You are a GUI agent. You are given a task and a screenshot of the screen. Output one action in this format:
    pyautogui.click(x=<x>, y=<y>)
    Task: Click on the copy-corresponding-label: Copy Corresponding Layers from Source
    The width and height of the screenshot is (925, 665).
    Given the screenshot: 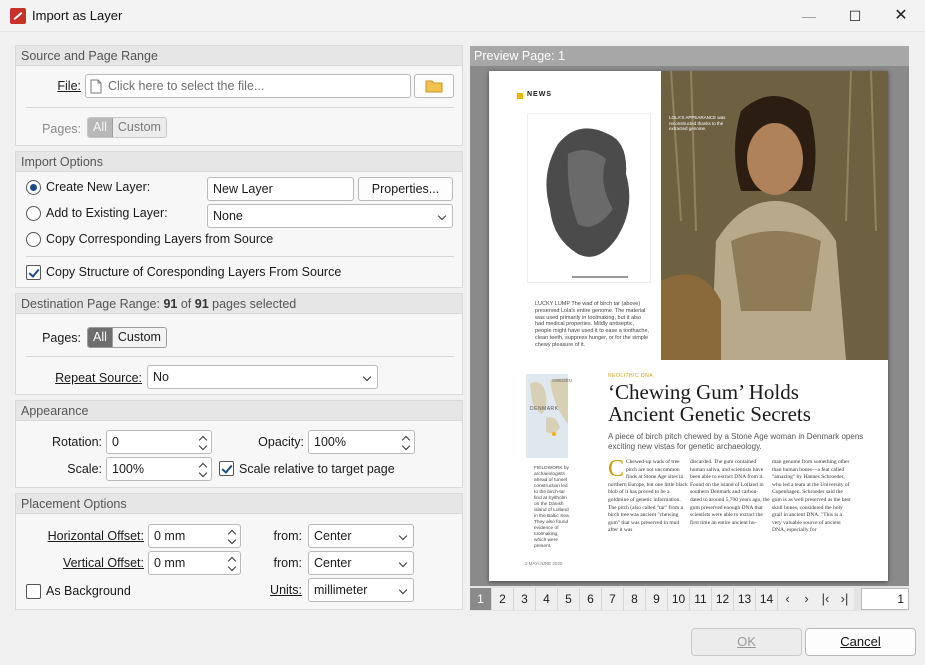 What is the action you would take?
    pyautogui.click(x=160, y=239)
    